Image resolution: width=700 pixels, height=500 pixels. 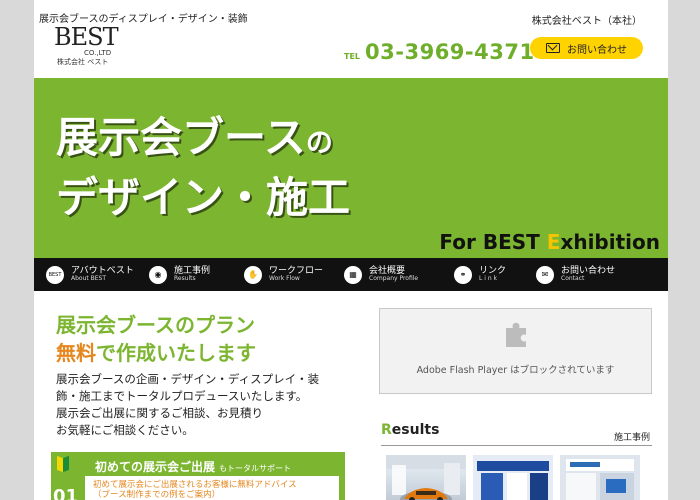 I want to click on best-logo-icon: BEST, so click(x=55, y=274).